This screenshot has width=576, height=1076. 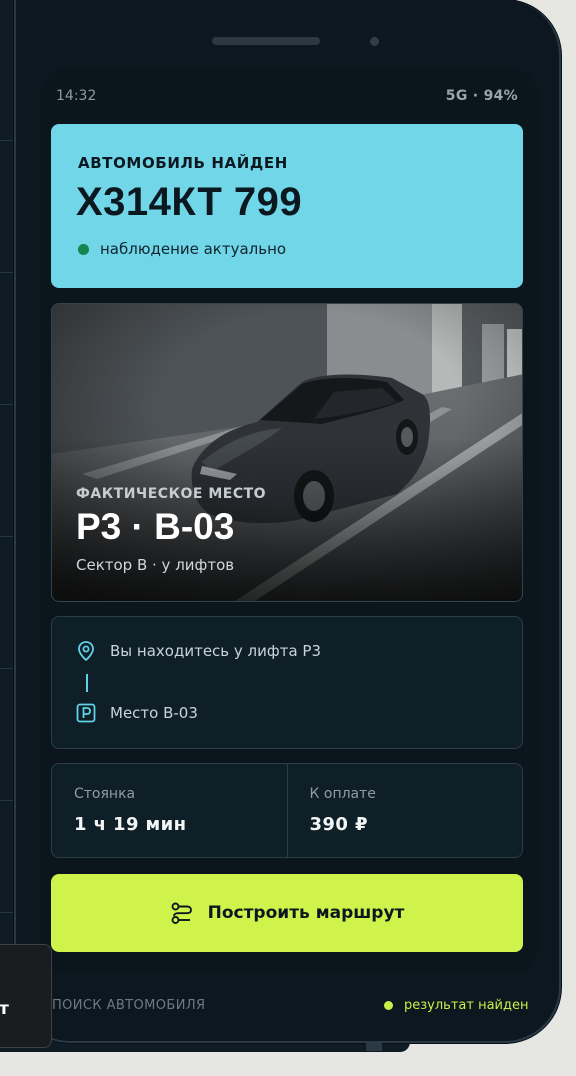 I want to click on phone-camera, so click(x=374, y=41).